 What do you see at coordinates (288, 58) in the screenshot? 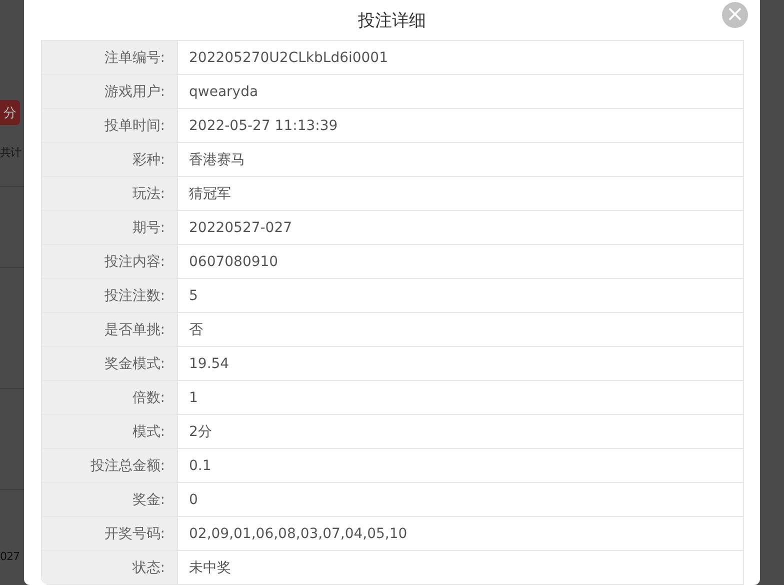
I see `field-value: 202205270U2CLkbLd6i0001` at bounding box center [288, 58].